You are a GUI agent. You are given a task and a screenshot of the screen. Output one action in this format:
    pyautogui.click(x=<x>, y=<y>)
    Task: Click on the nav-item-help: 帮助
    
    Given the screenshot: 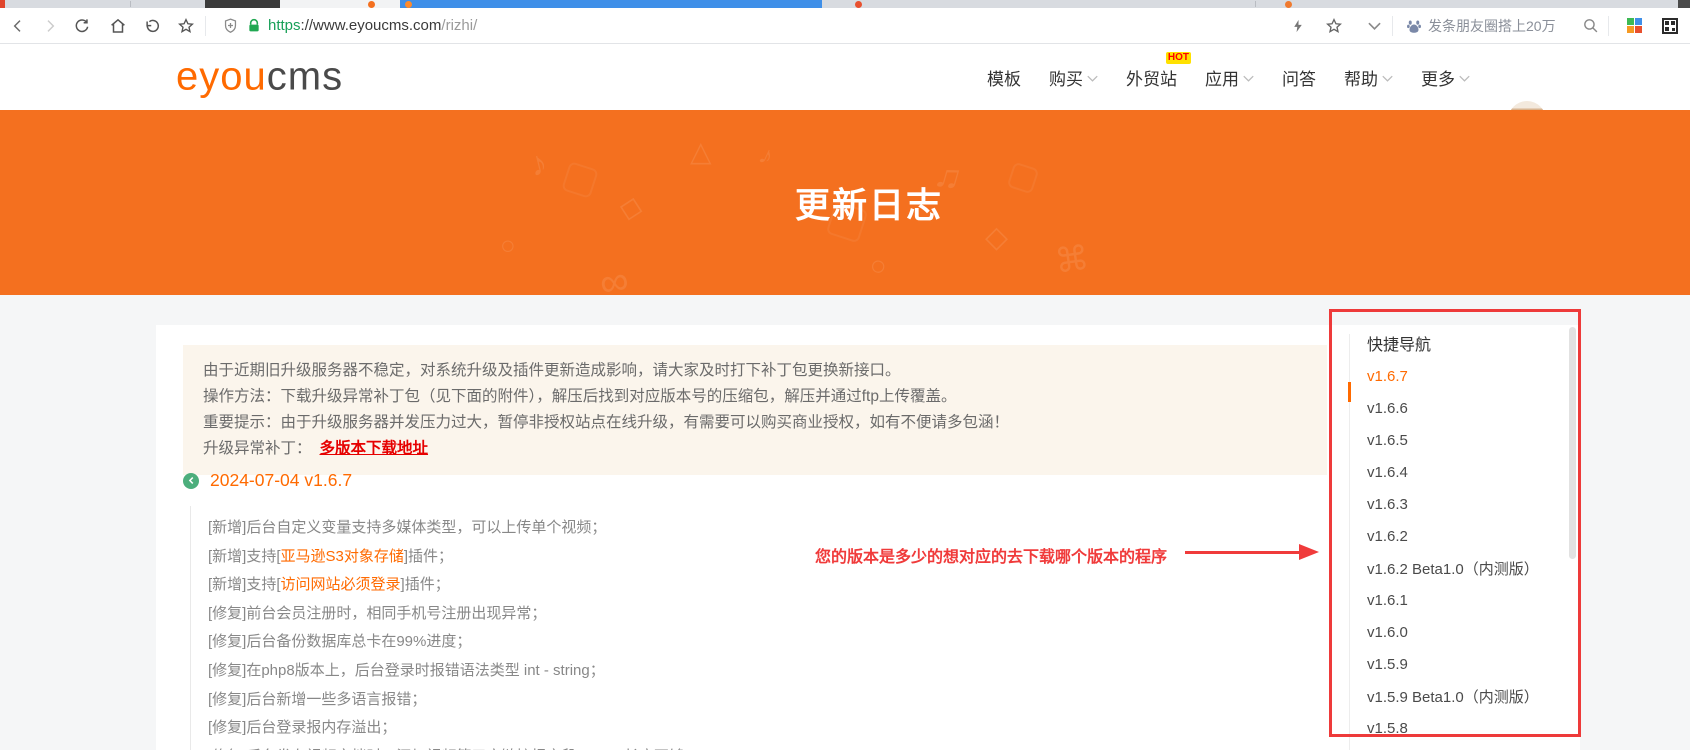 What is the action you would take?
    pyautogui.click(x=1368, y=77)
    